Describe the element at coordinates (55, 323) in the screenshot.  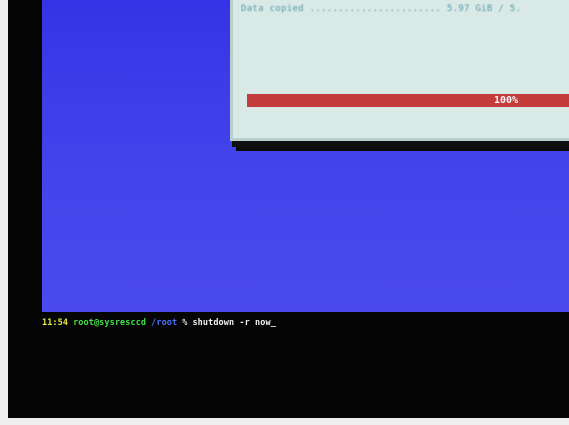
I see `prompt-time: 11:54` at that location.